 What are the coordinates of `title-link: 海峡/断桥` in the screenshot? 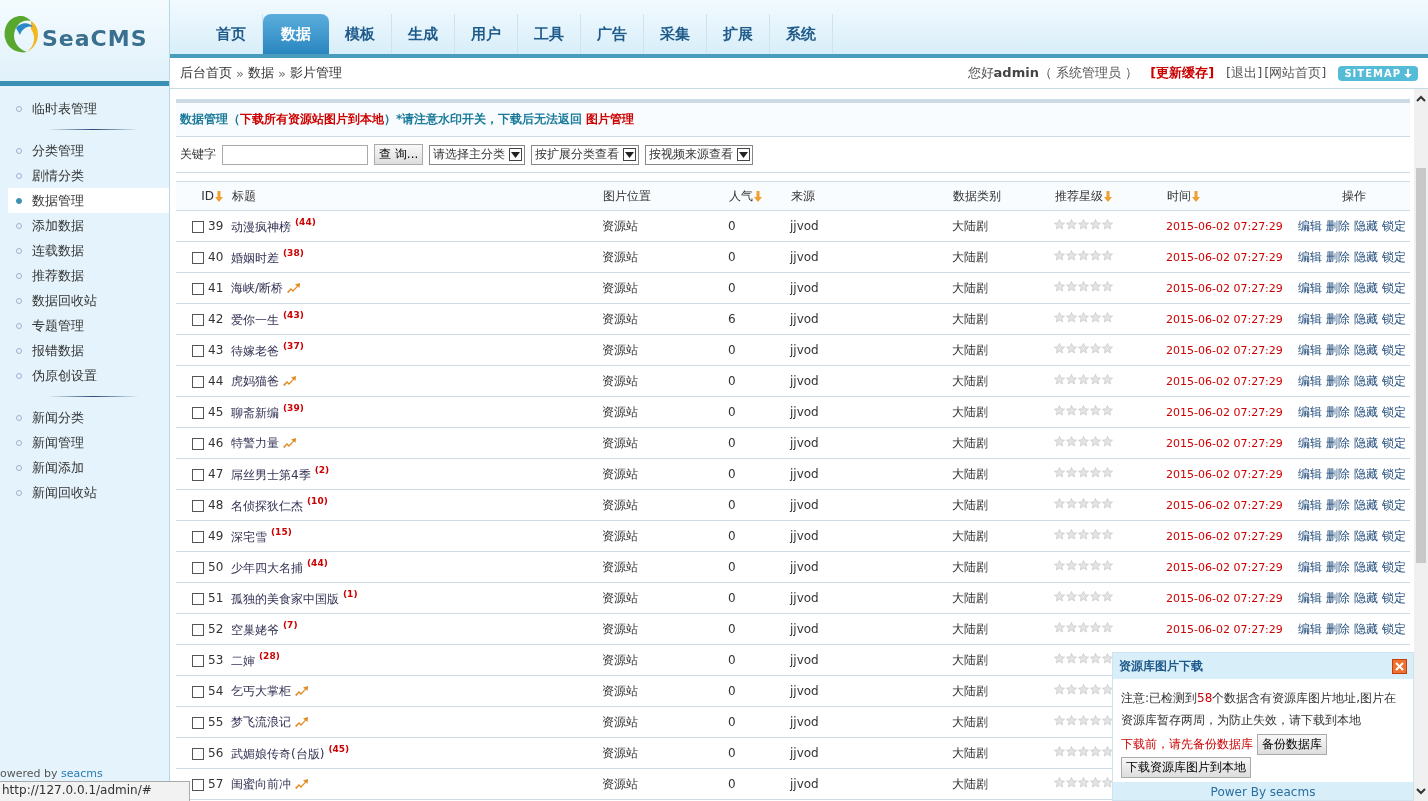 It's located at (257, 287).